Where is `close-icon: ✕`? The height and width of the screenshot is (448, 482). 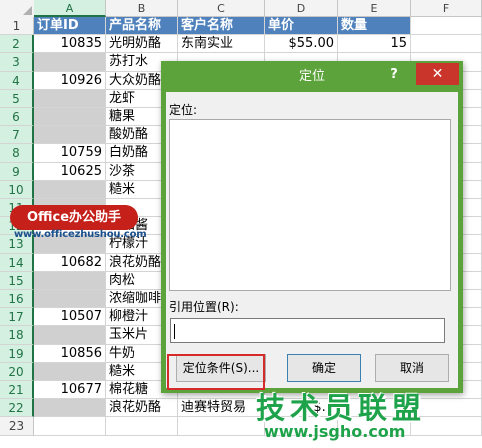
close-icon: ✕ is located at coordinates (437, 74).